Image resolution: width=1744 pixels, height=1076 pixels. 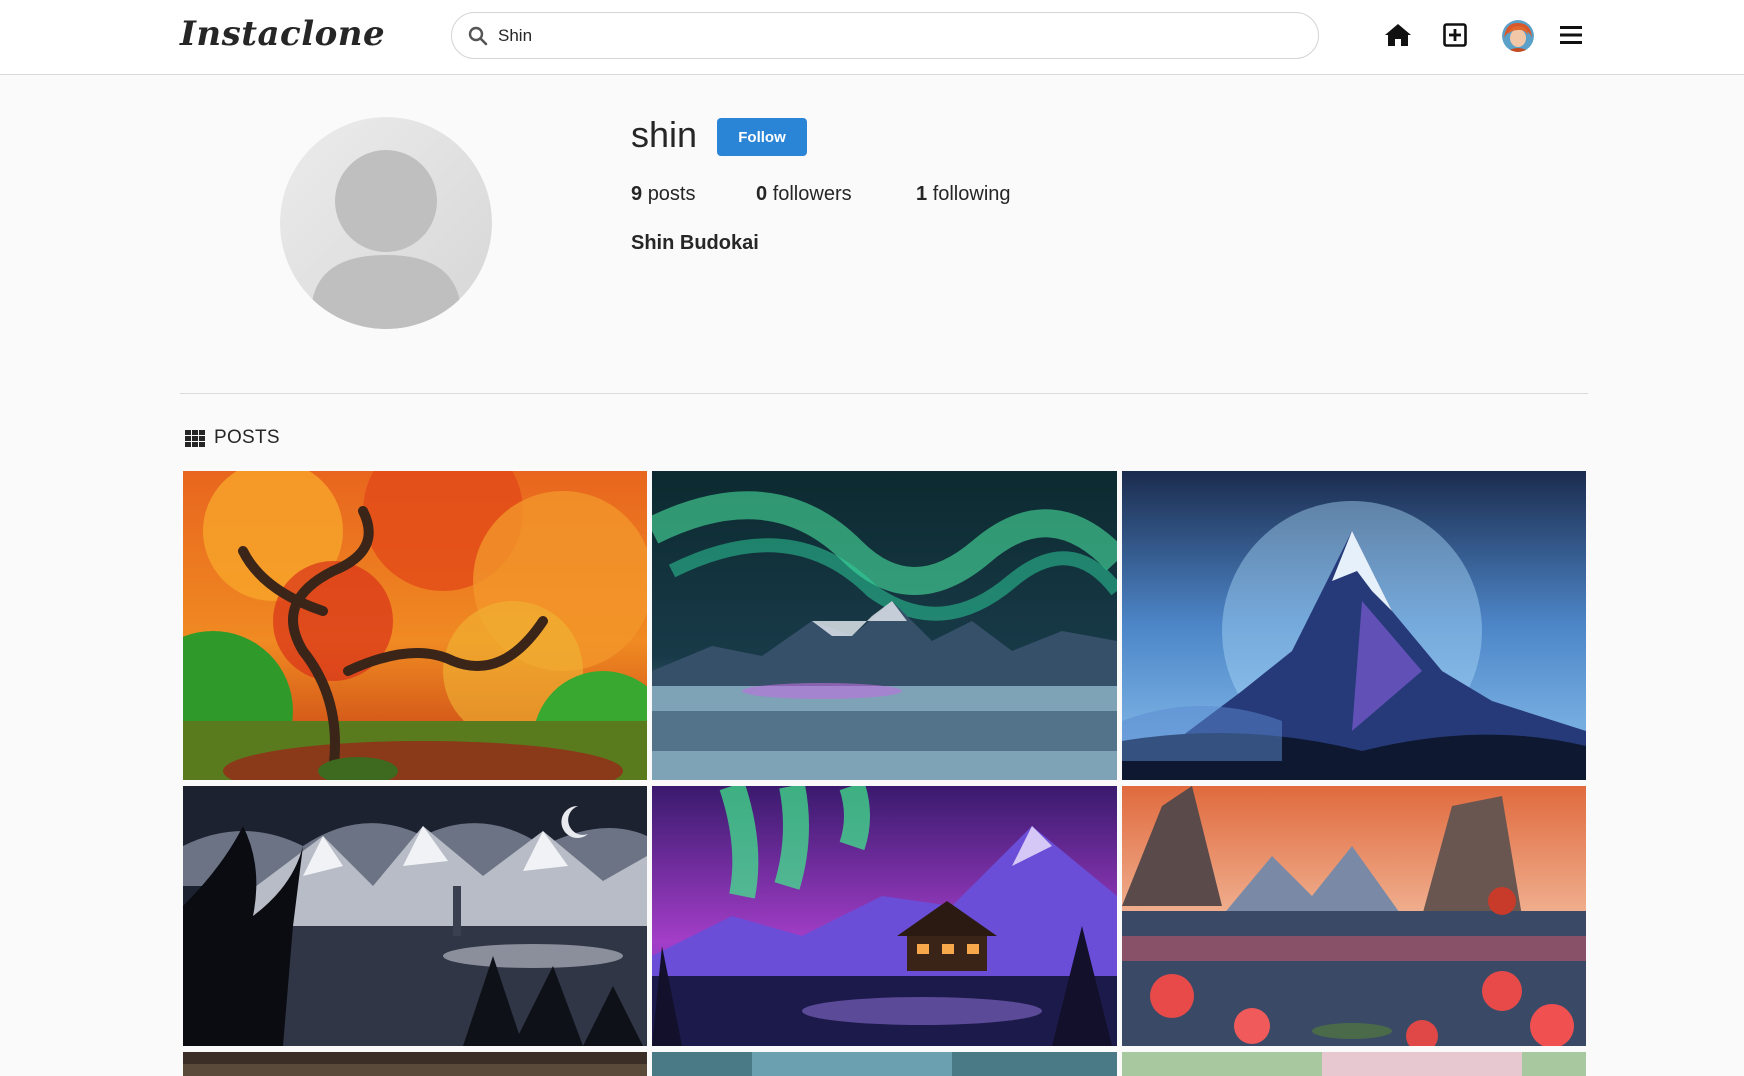 What do you see at coordinates (762, 137) in the screenshot?
I see `follow-button: Follow` at bounding box center [762, 137].